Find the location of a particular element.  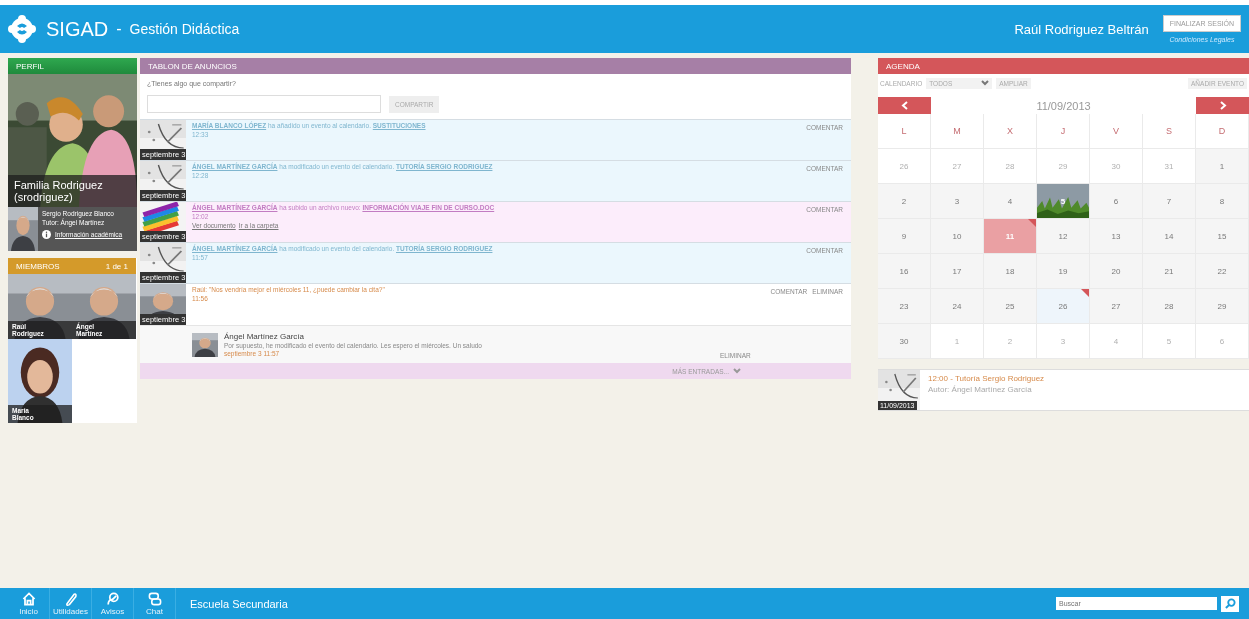

day-cell: 9 is located at coordinates (904, 236).